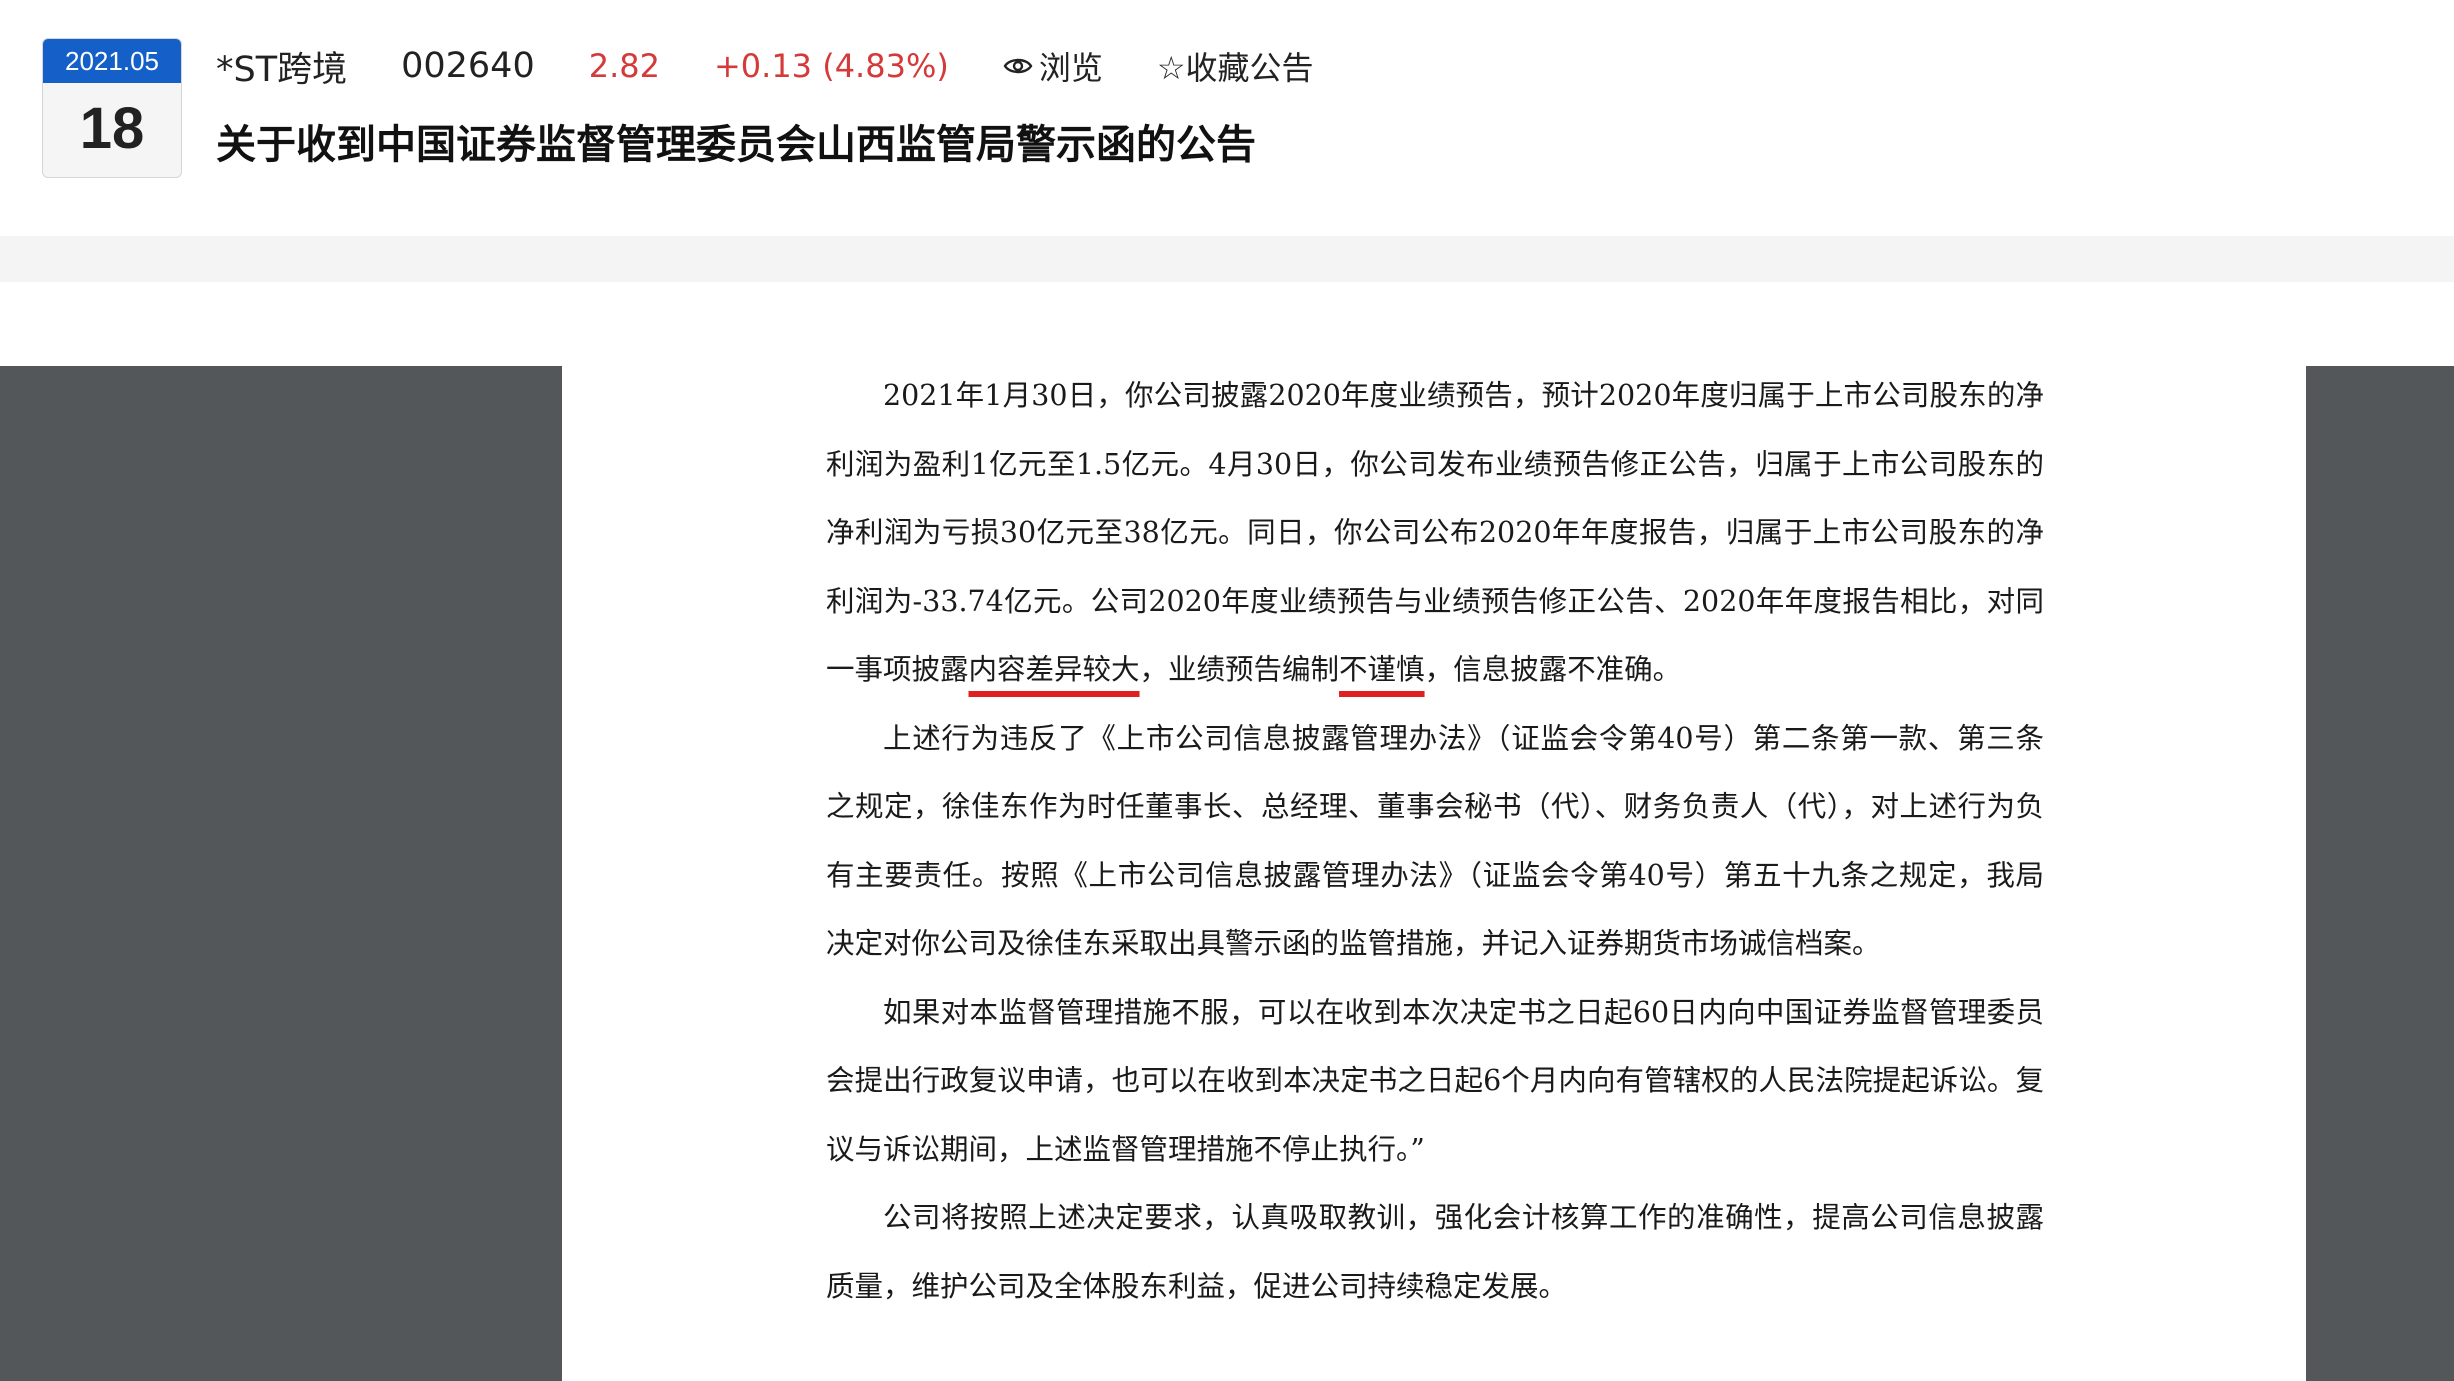 This screenshot has height=1381, width=2454. Describe the element at coordinates (831, 66) in the screenshot. I see `stock-change: +0.13 (4.83%)` at that location.